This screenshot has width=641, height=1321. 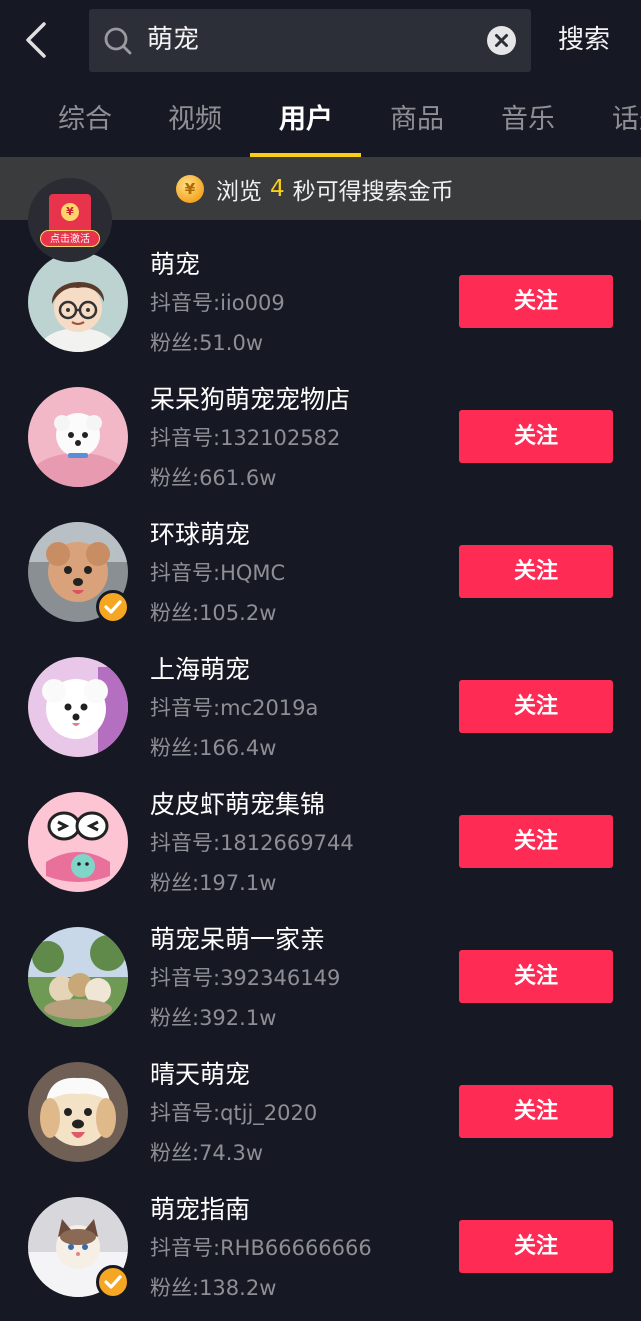 What do you see at coordinates (320, 704) in the screenshot?
I see `user-row: 上海萌宠 抖音号:mc2019a 粉丝:166.4w 关注` at bounding box center [320, 704].